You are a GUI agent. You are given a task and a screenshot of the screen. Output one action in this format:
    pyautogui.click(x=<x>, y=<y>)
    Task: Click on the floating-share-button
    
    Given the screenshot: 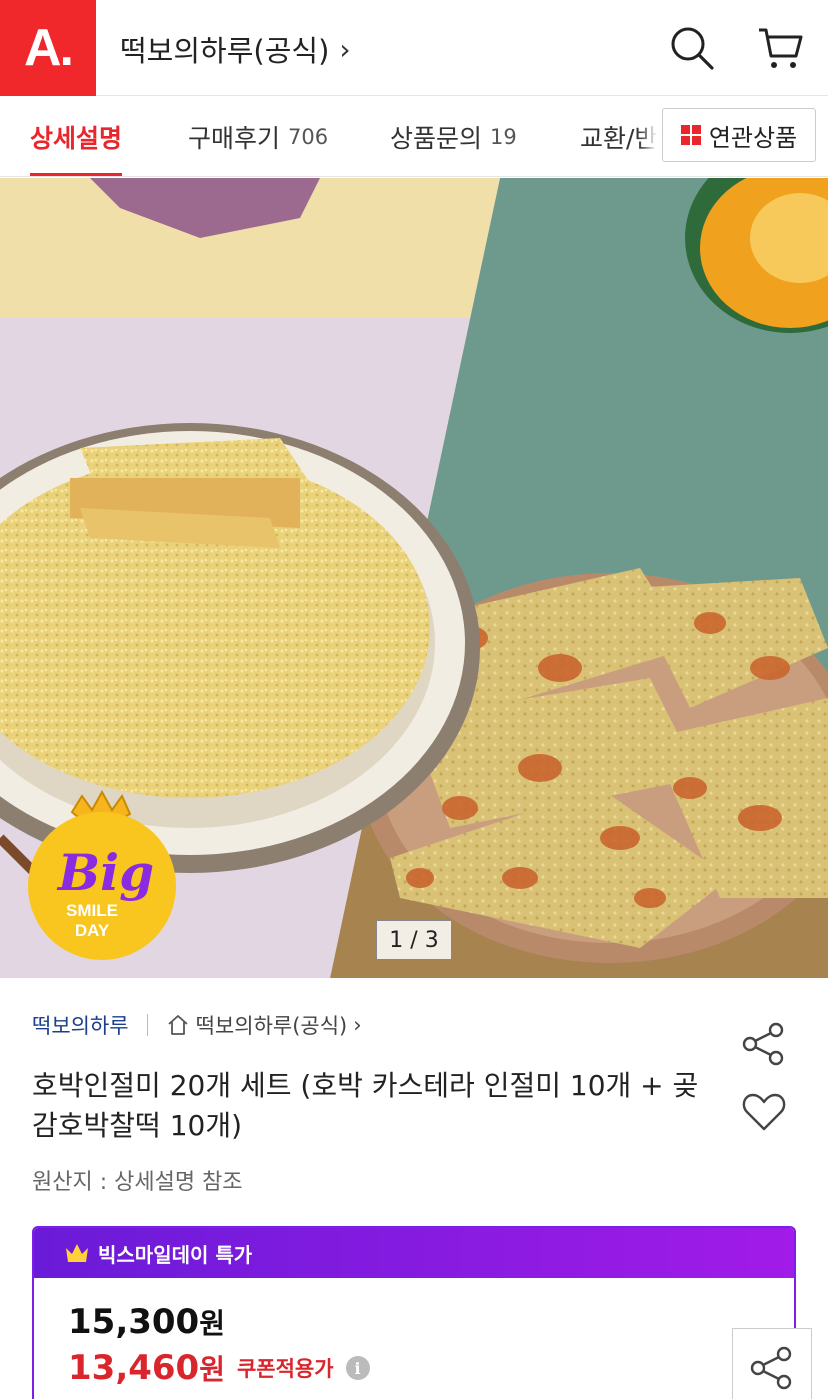 What is the action you would take?
    pyautogui.click(x=772, y=1363)
    